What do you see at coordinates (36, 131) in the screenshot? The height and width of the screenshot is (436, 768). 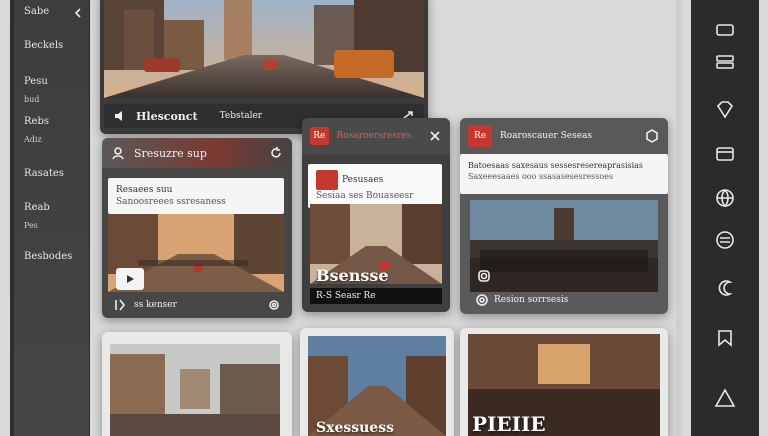 I see `sidebar-item-4: Rebs Adiz` at bounding box center [36, 131].